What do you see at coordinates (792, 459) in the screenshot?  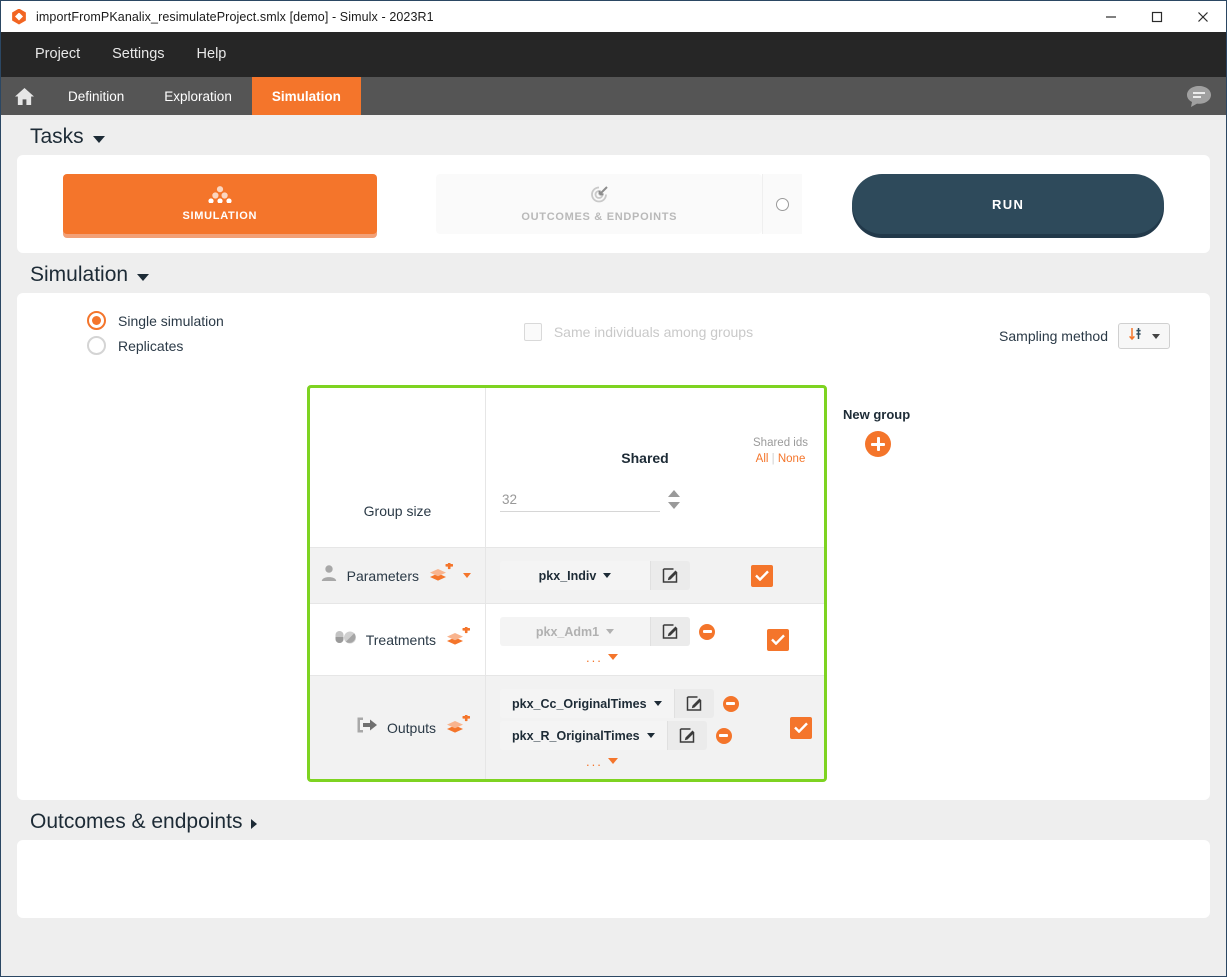 I see `shared-ids-none-link: None` at bounding box center [792, 459].